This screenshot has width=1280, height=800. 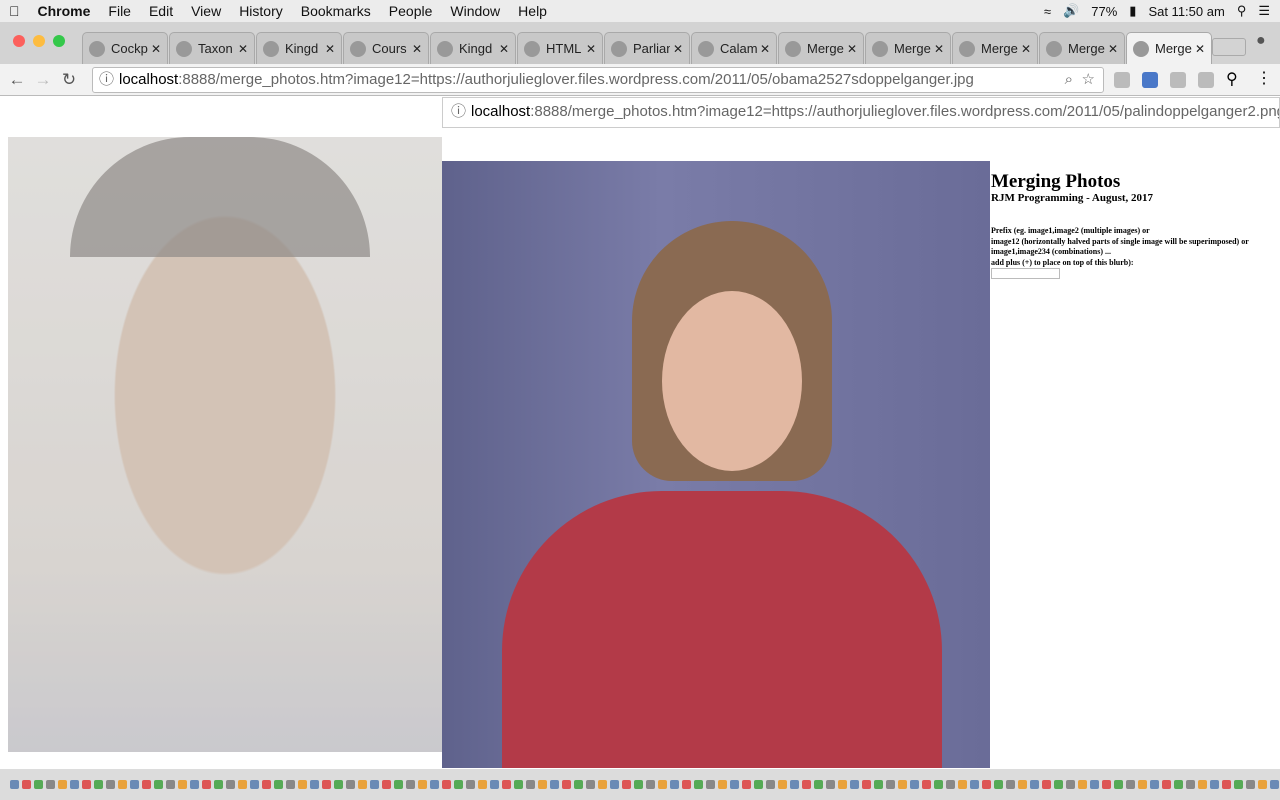 I want to click on reload-button: ↻, so click(x=69, y=80).